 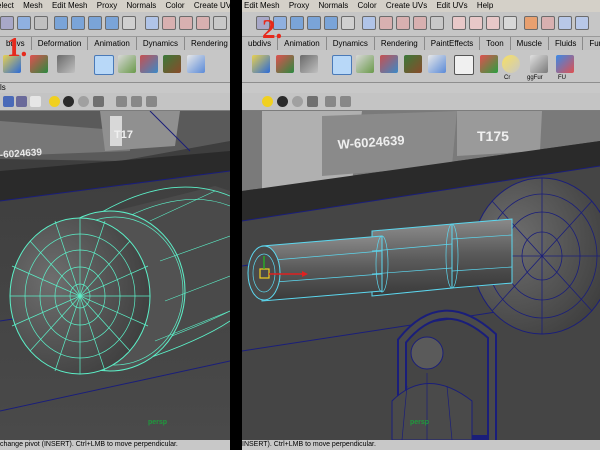 I want to click on create-joint-icon, so click(x=261, y=64).